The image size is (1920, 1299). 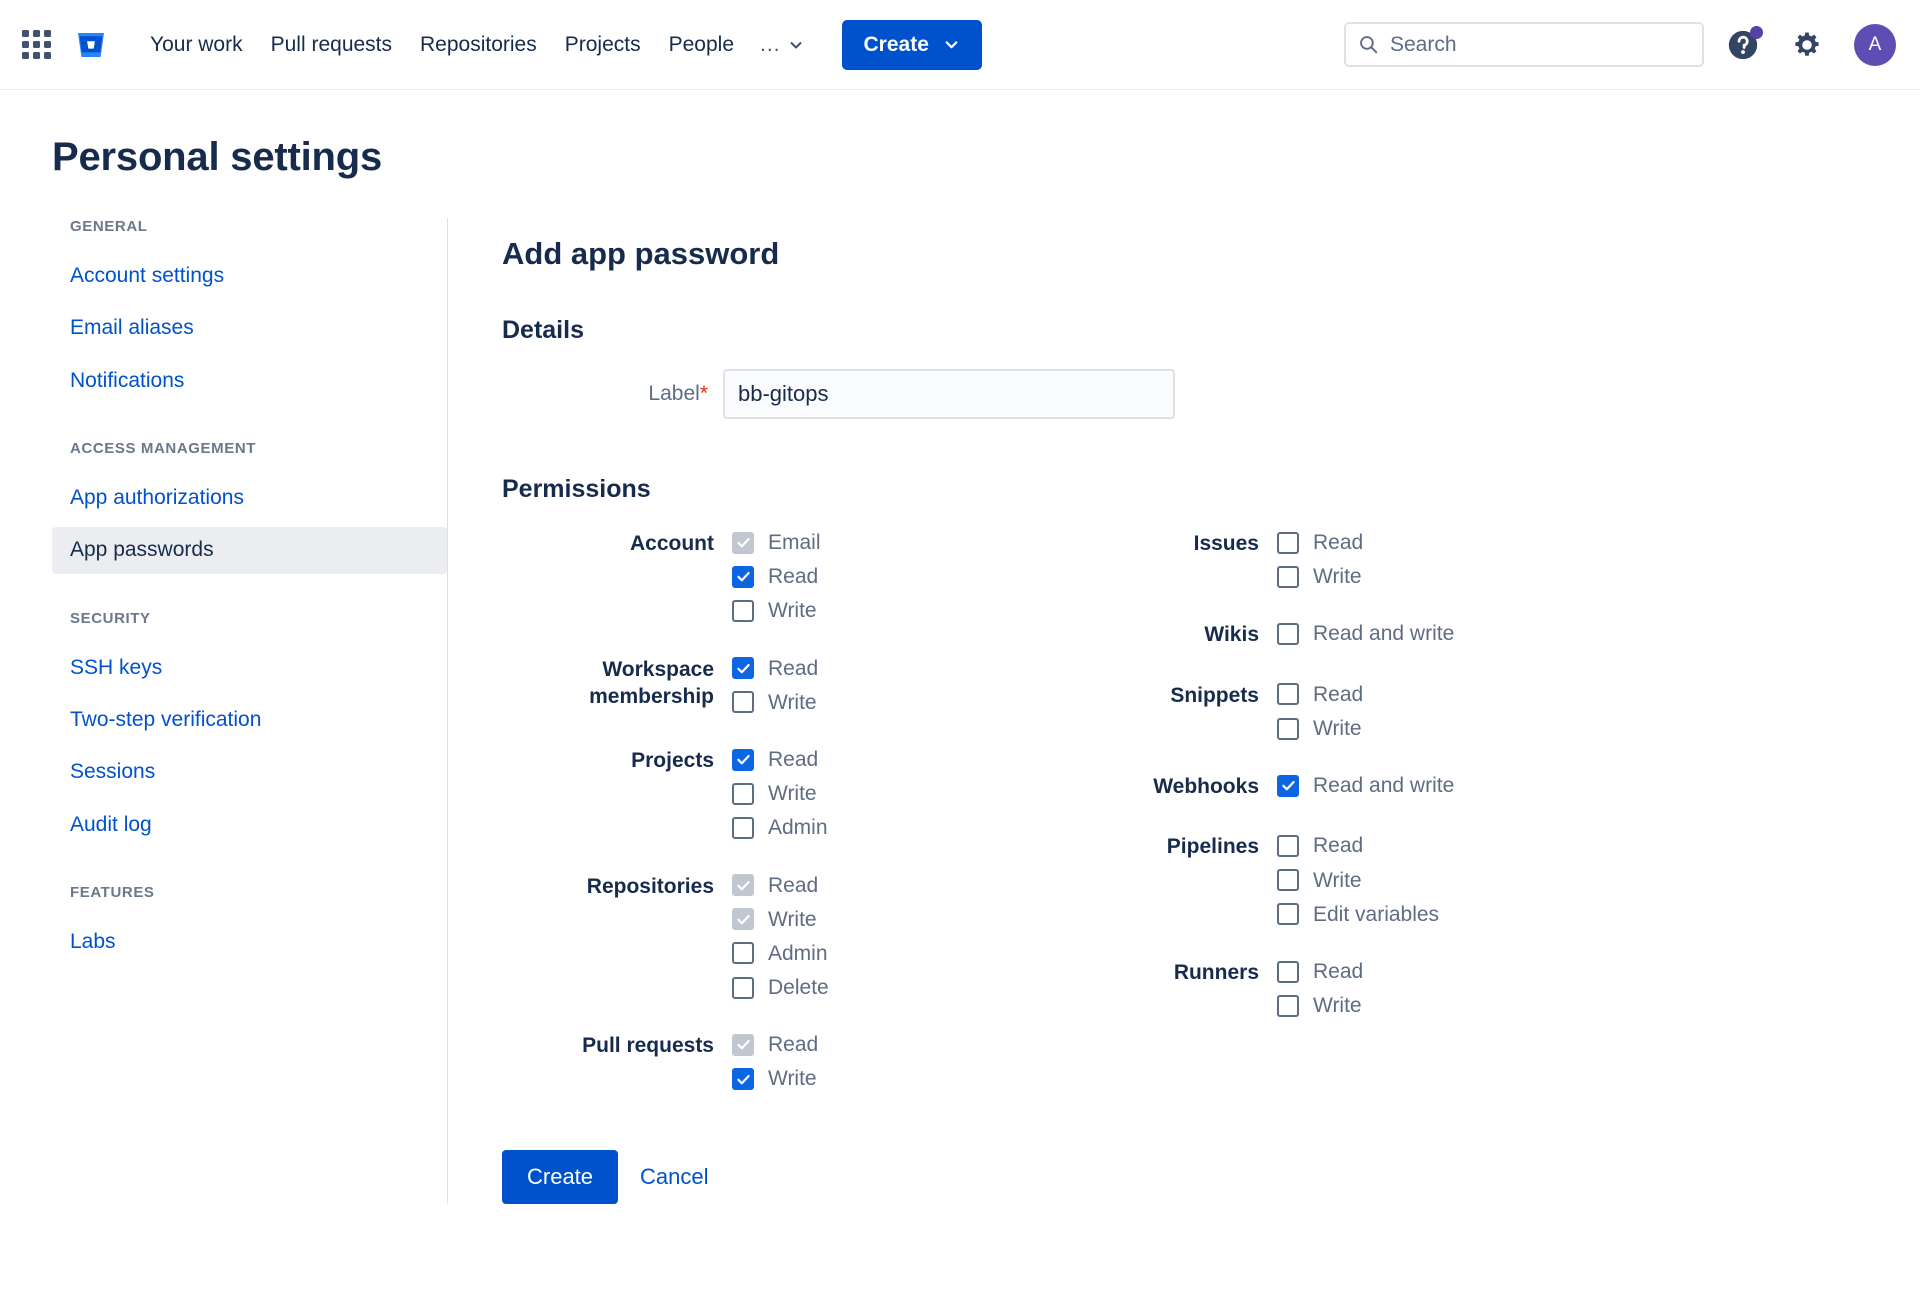 What do you see at coordinates (774, 684) in the screenshot?
I see `permission-group-workspace-membership: Workspace membership Read Write` at bounding box center [774, 684].